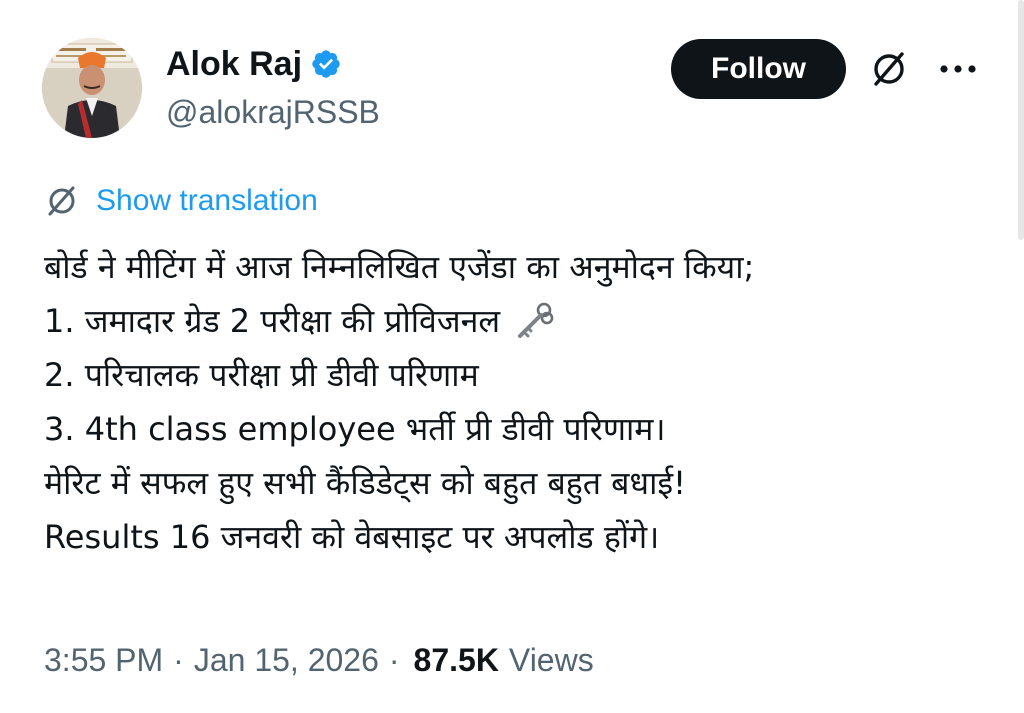  I want to click on more-dots-icon, so click(958, 69).